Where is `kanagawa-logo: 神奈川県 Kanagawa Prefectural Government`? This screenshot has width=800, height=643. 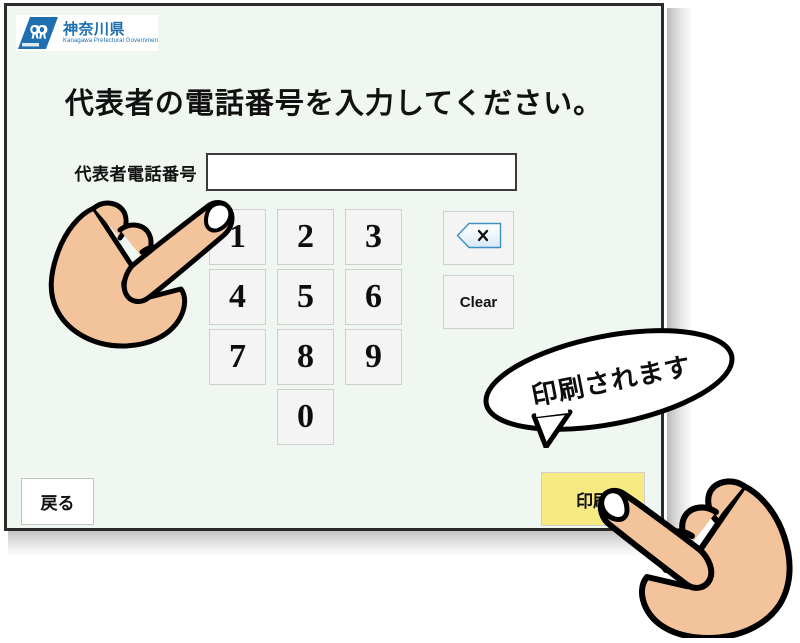 kanagawa-logo: 神奈川県 Kanagawa Prefectural Government is located at coordinates (87, 33).